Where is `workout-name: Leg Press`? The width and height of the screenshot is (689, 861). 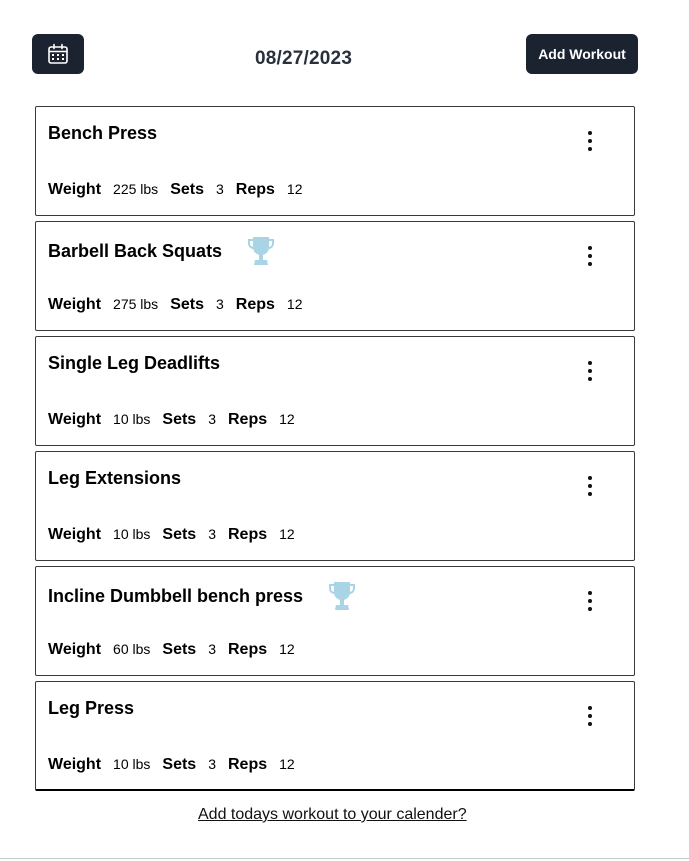 workout-name: Leg Press is located at coordinates (91, 708).